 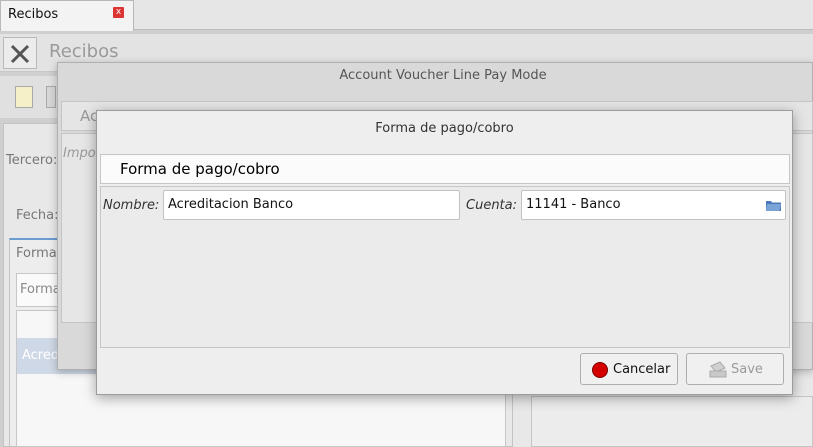 What do you see at coordinates (51, 97) in the screenshot?
I see `edit-record-icon` at bounding box center [51, 97].